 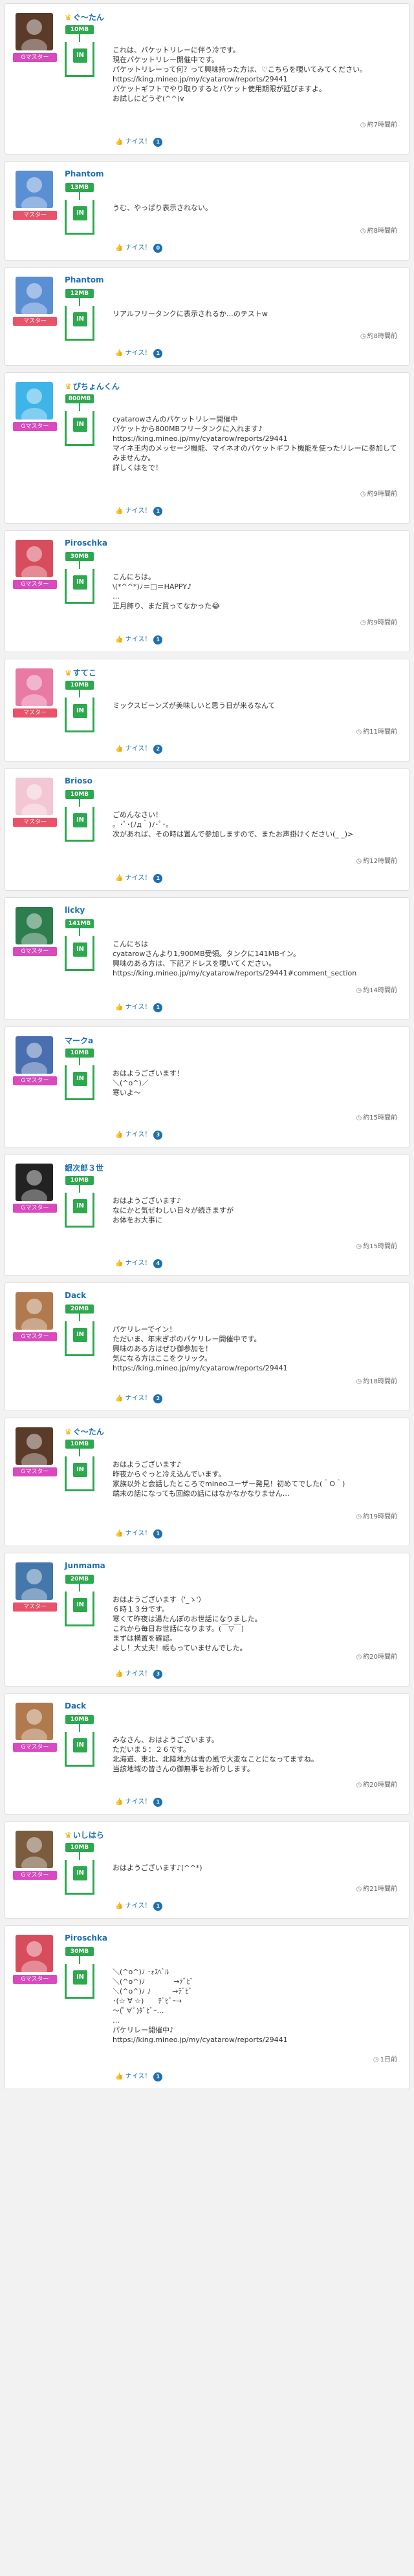 I want to click on time-text: 約15時間前, so click(x=380, y=1246).